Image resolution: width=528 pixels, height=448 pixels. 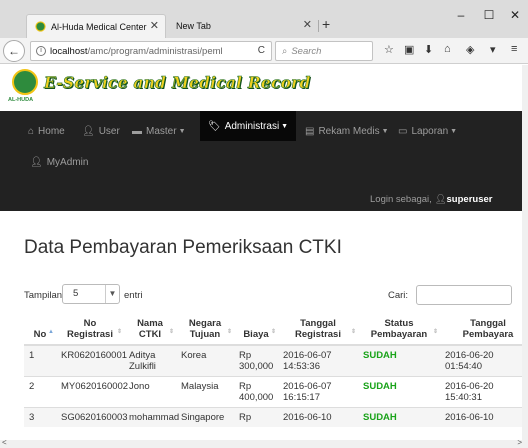 I want to click on cell-tanggal-pembayaran: 2016-06-10, so click(x=484, y=417).